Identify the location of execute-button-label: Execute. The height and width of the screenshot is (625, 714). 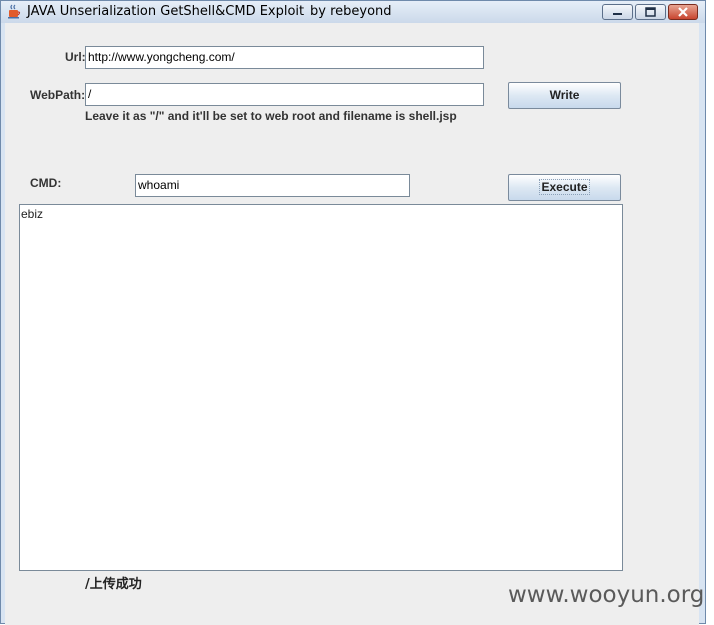
(564, 187).